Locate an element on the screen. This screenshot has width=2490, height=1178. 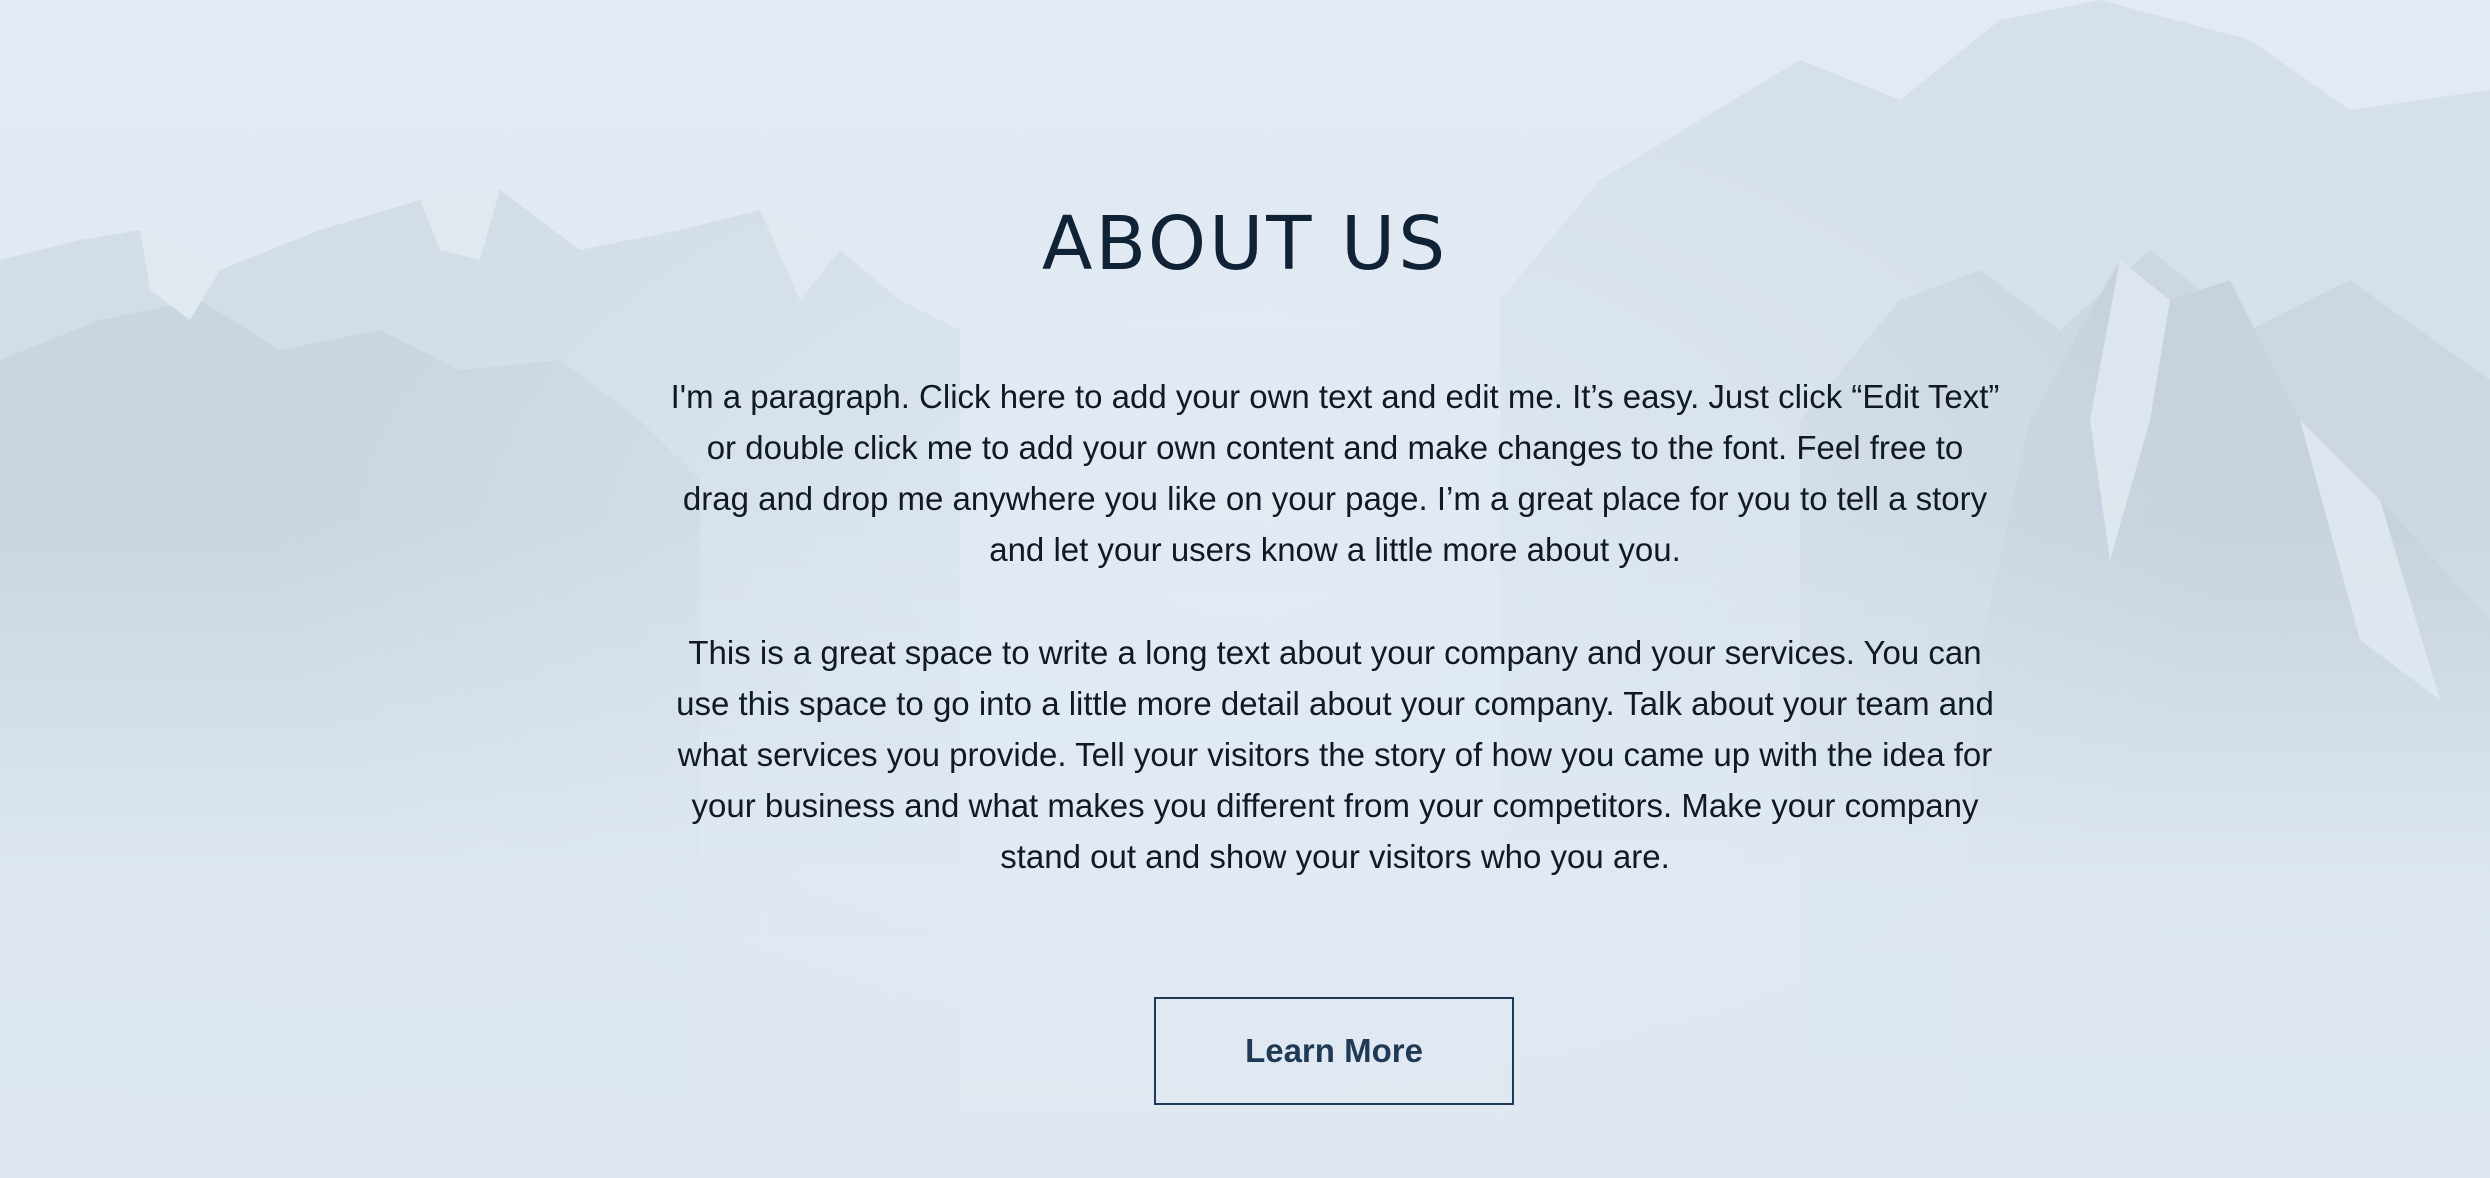
learn-more-button: Learn More is located at coordinates (1334, 1051).